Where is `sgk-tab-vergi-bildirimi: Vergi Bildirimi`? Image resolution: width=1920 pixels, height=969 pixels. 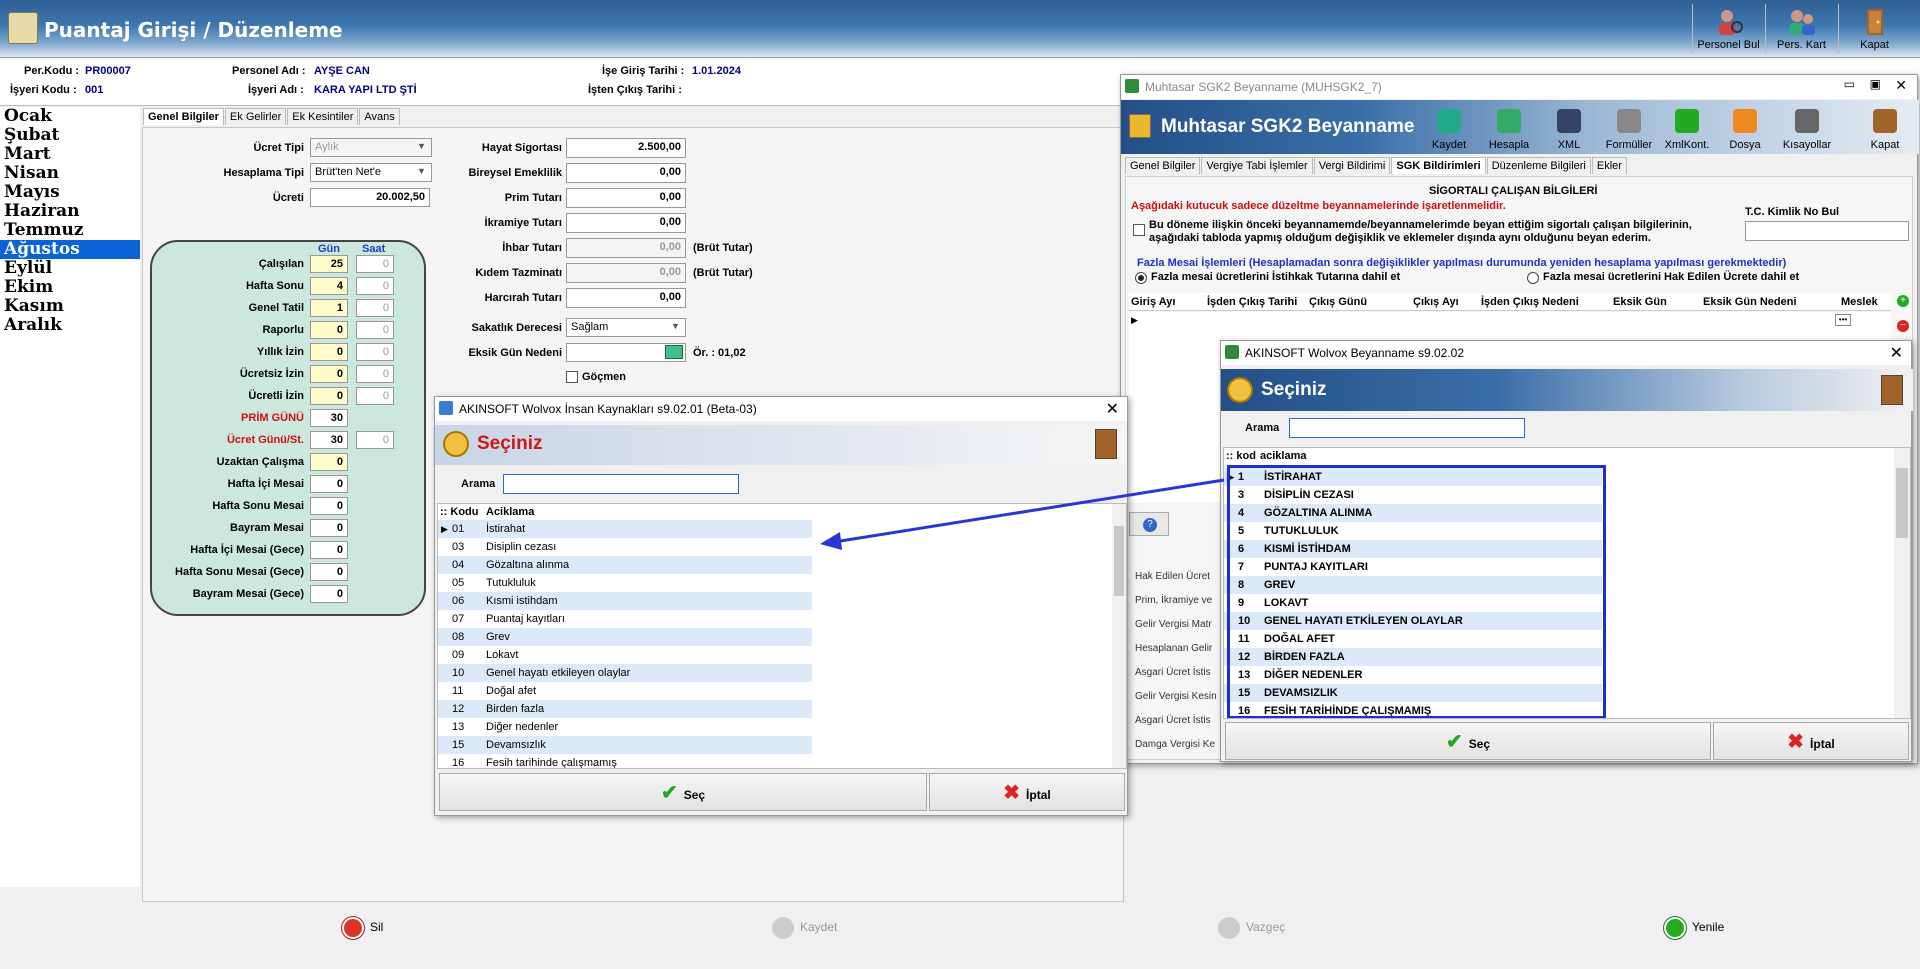
sgk-tab-vergi-bildirimi: Vergi Bildirimi is located at coordinates (1352, 165).